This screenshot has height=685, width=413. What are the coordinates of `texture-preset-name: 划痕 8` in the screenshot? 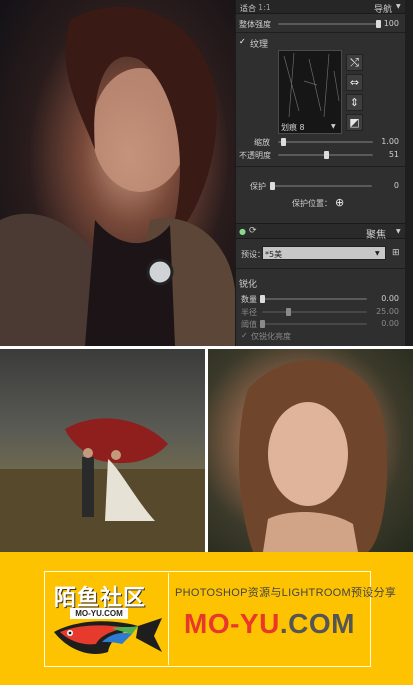 It's located at (293, 127).